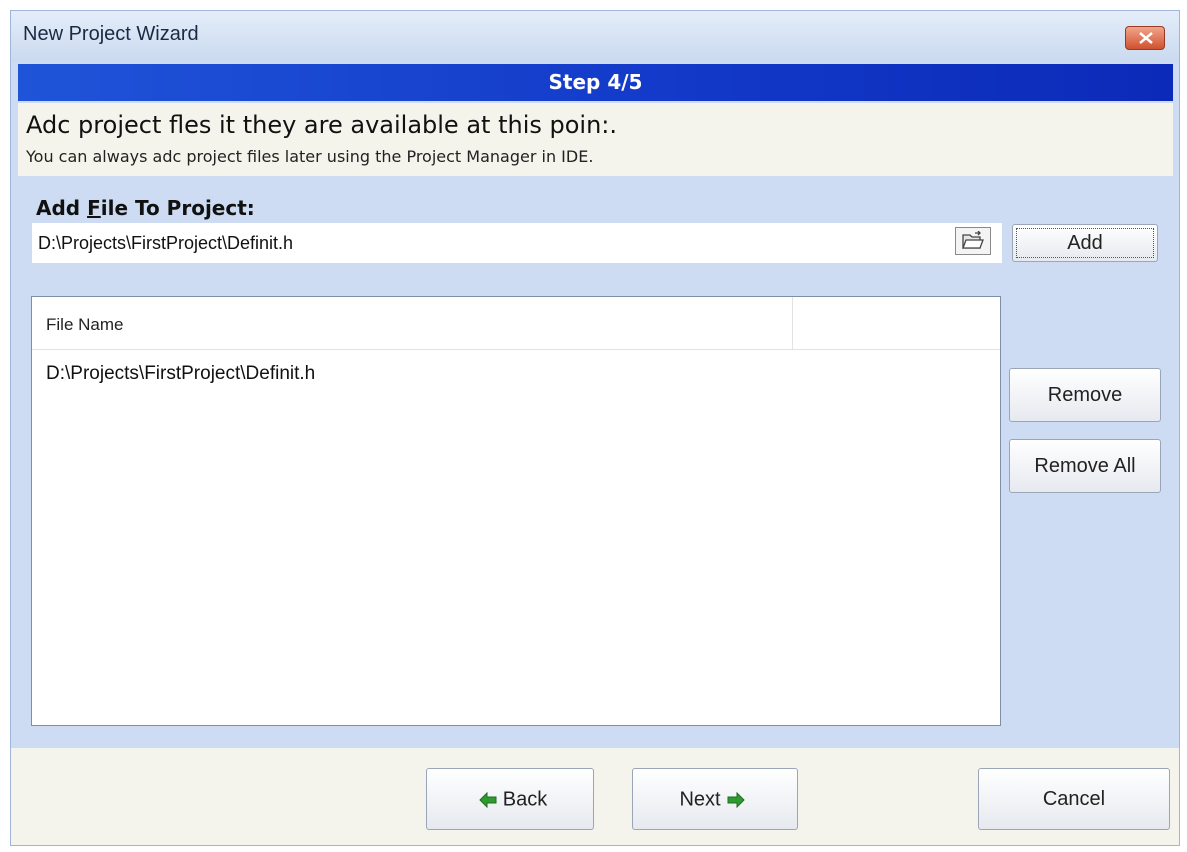 The image size is (1187, 852). I want to click on next-button: Next, so click(715, 799).